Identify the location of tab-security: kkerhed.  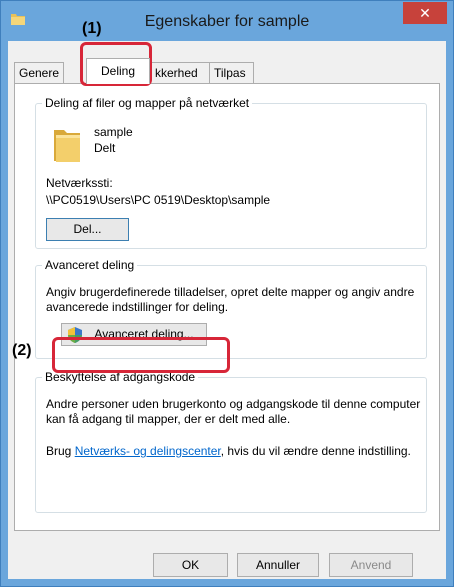
(180, 72).